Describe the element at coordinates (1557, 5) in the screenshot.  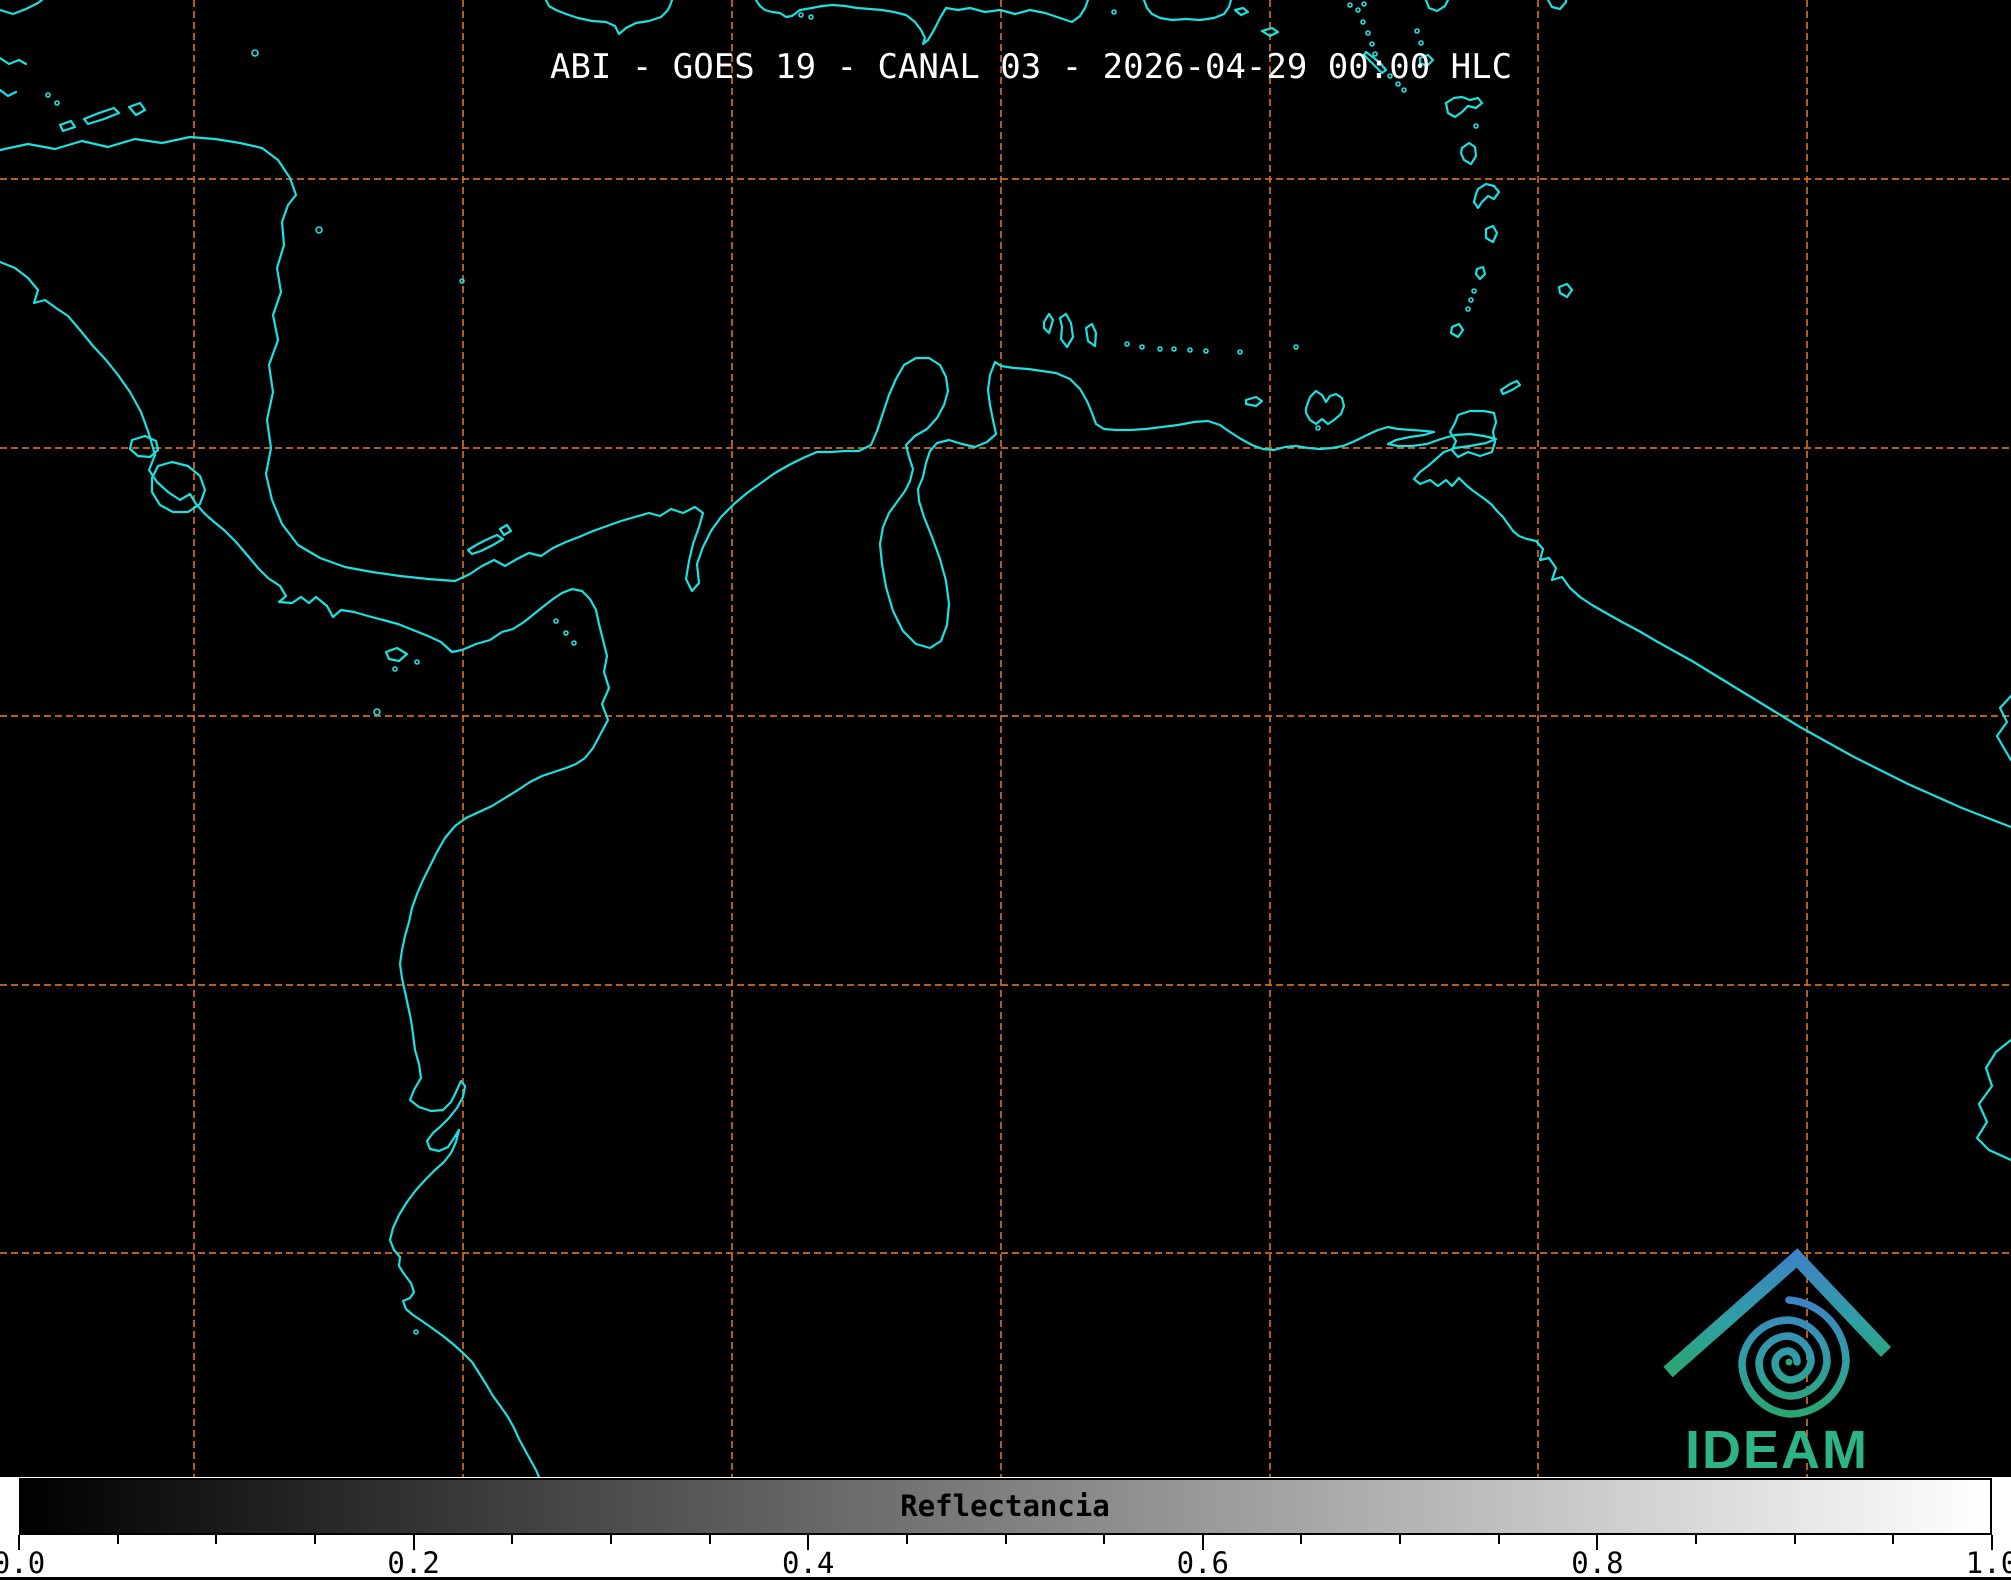
I see `coastline-top-right-fragment` at that location.